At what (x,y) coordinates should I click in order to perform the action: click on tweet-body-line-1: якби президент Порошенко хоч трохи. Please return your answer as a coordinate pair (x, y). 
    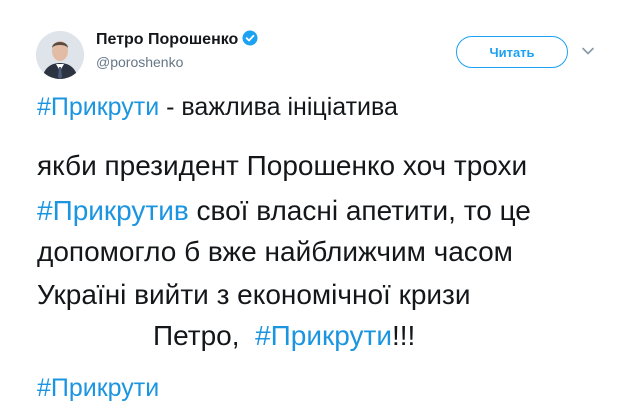
    Looking at the image, I should click on (282, 165).